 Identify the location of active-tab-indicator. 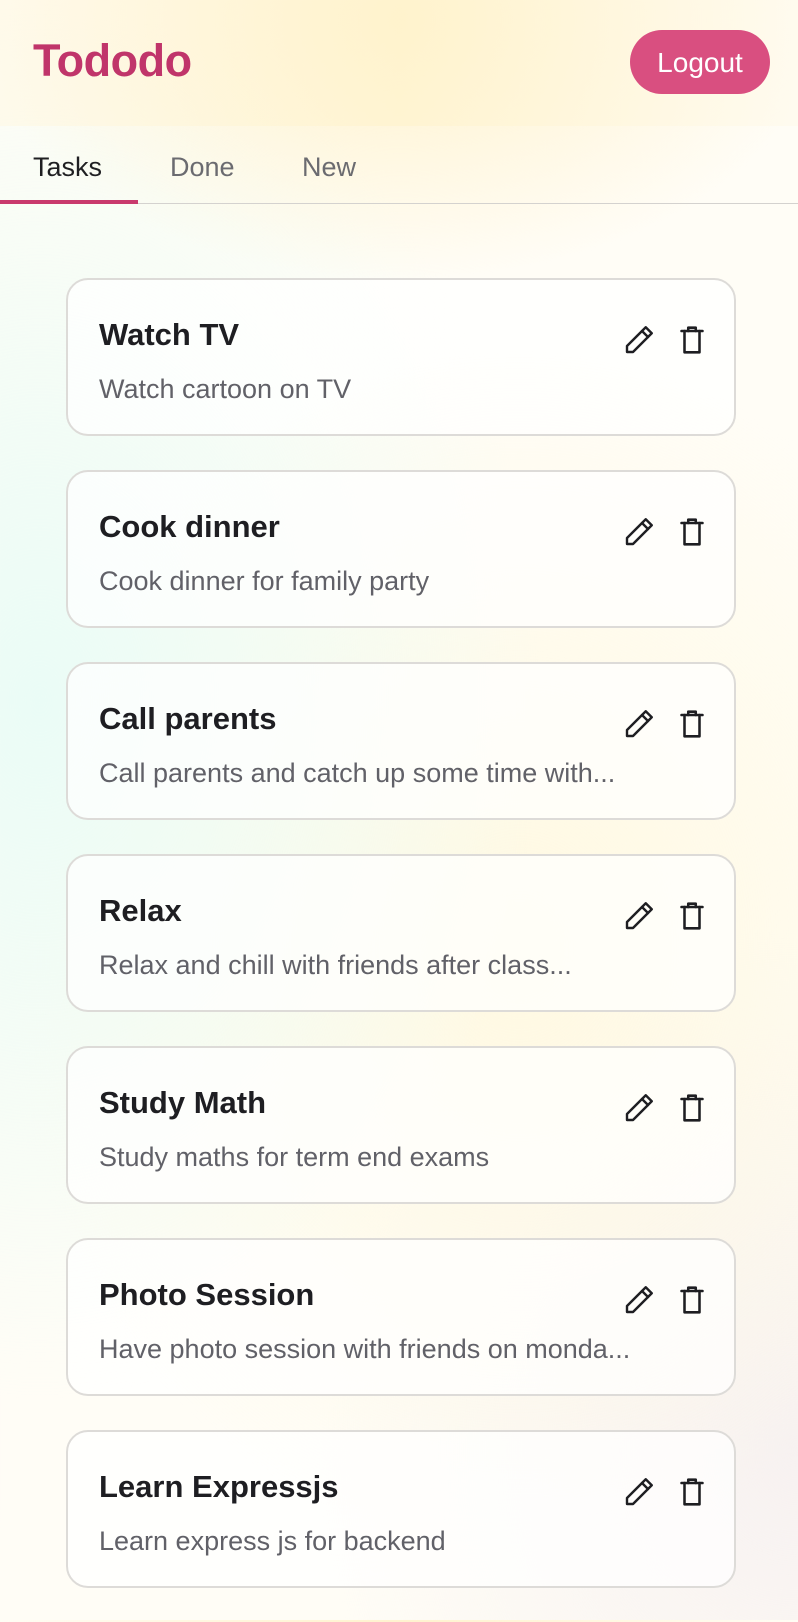
(69, 202).